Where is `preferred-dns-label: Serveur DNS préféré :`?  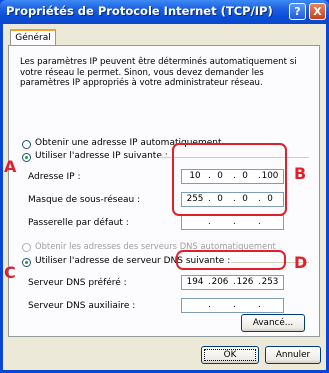
preferred-dns-label: Serveur DNS préféré : is located at coordinates (77, 283).